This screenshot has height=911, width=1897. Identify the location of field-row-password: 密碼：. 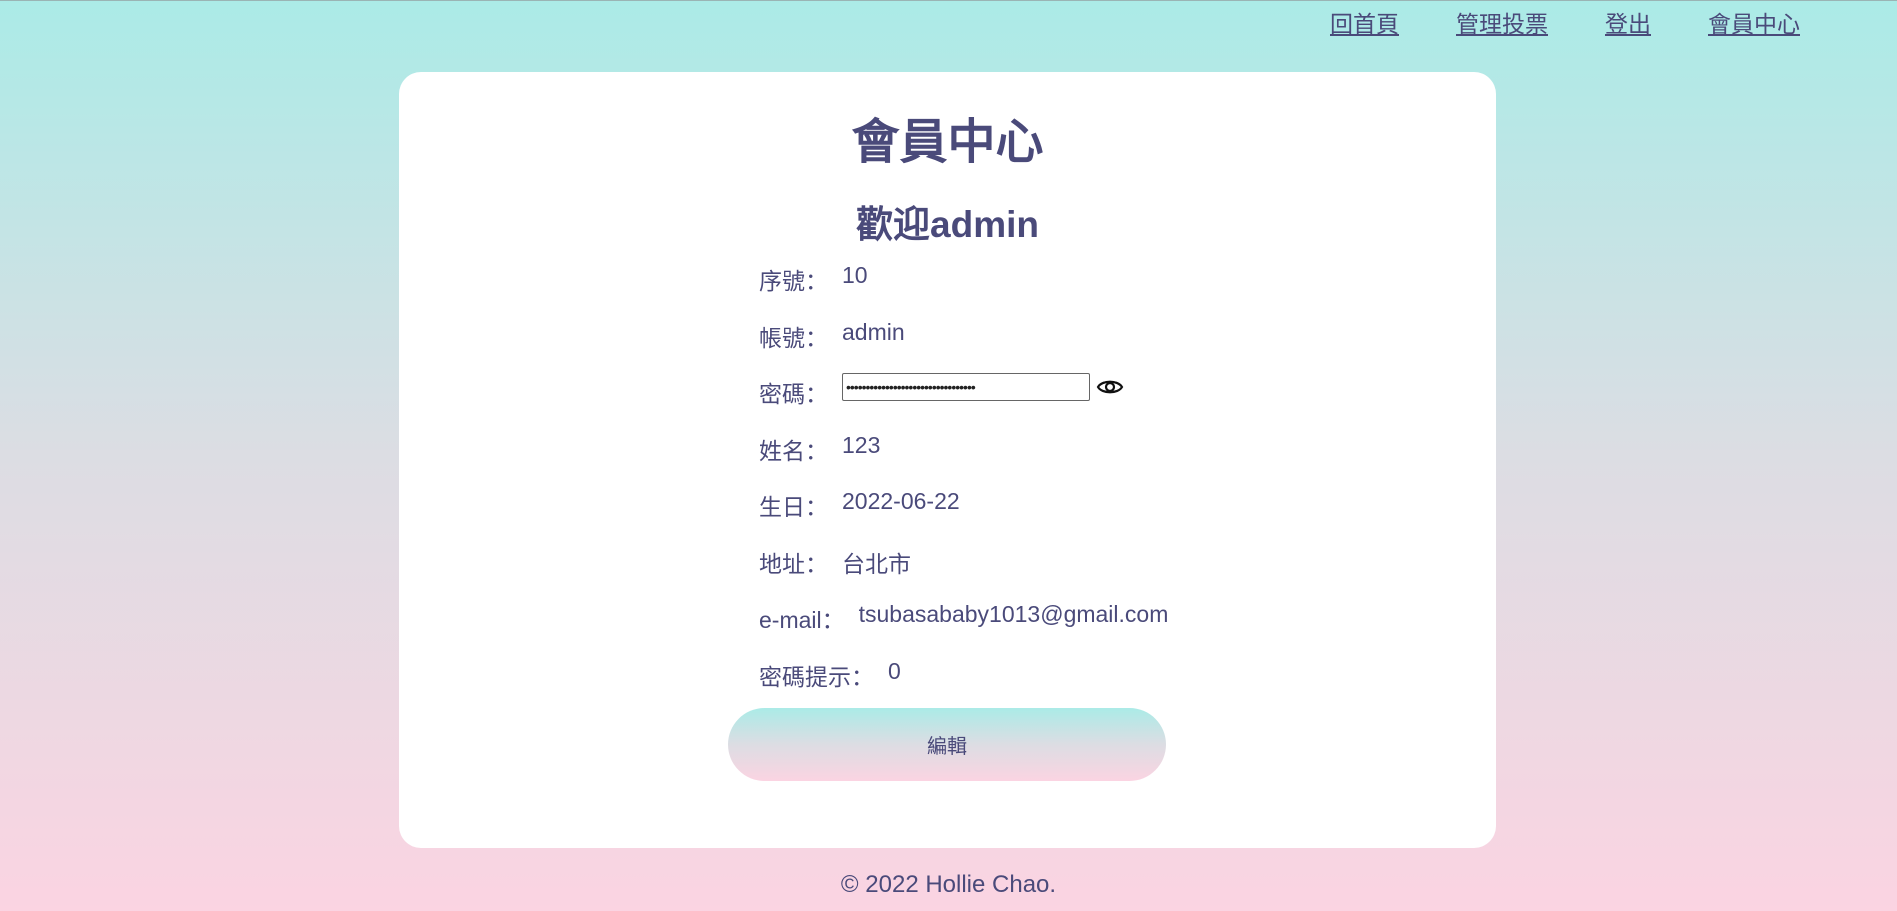
(963, 402).